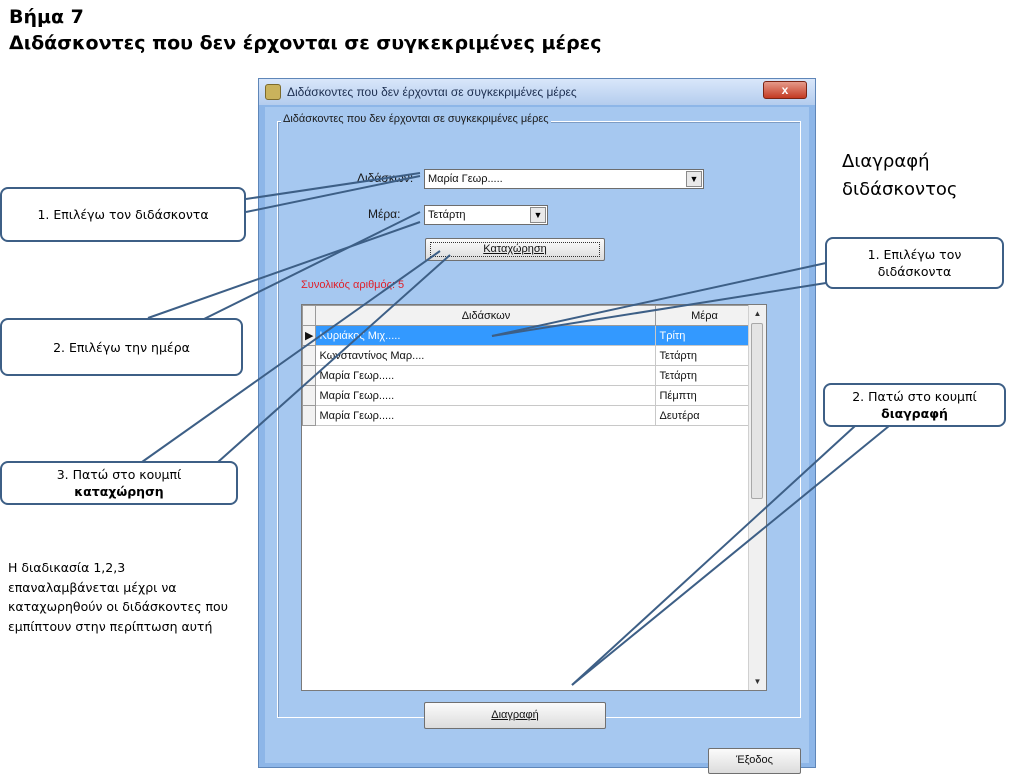 The height and width of the screenshot is (774, 1024). Describe the element at coordinates (914, 405) in the screenshot. I see `callout-press-delete: 2. Πατώ στο κουμπί διαγραφή` at that location.